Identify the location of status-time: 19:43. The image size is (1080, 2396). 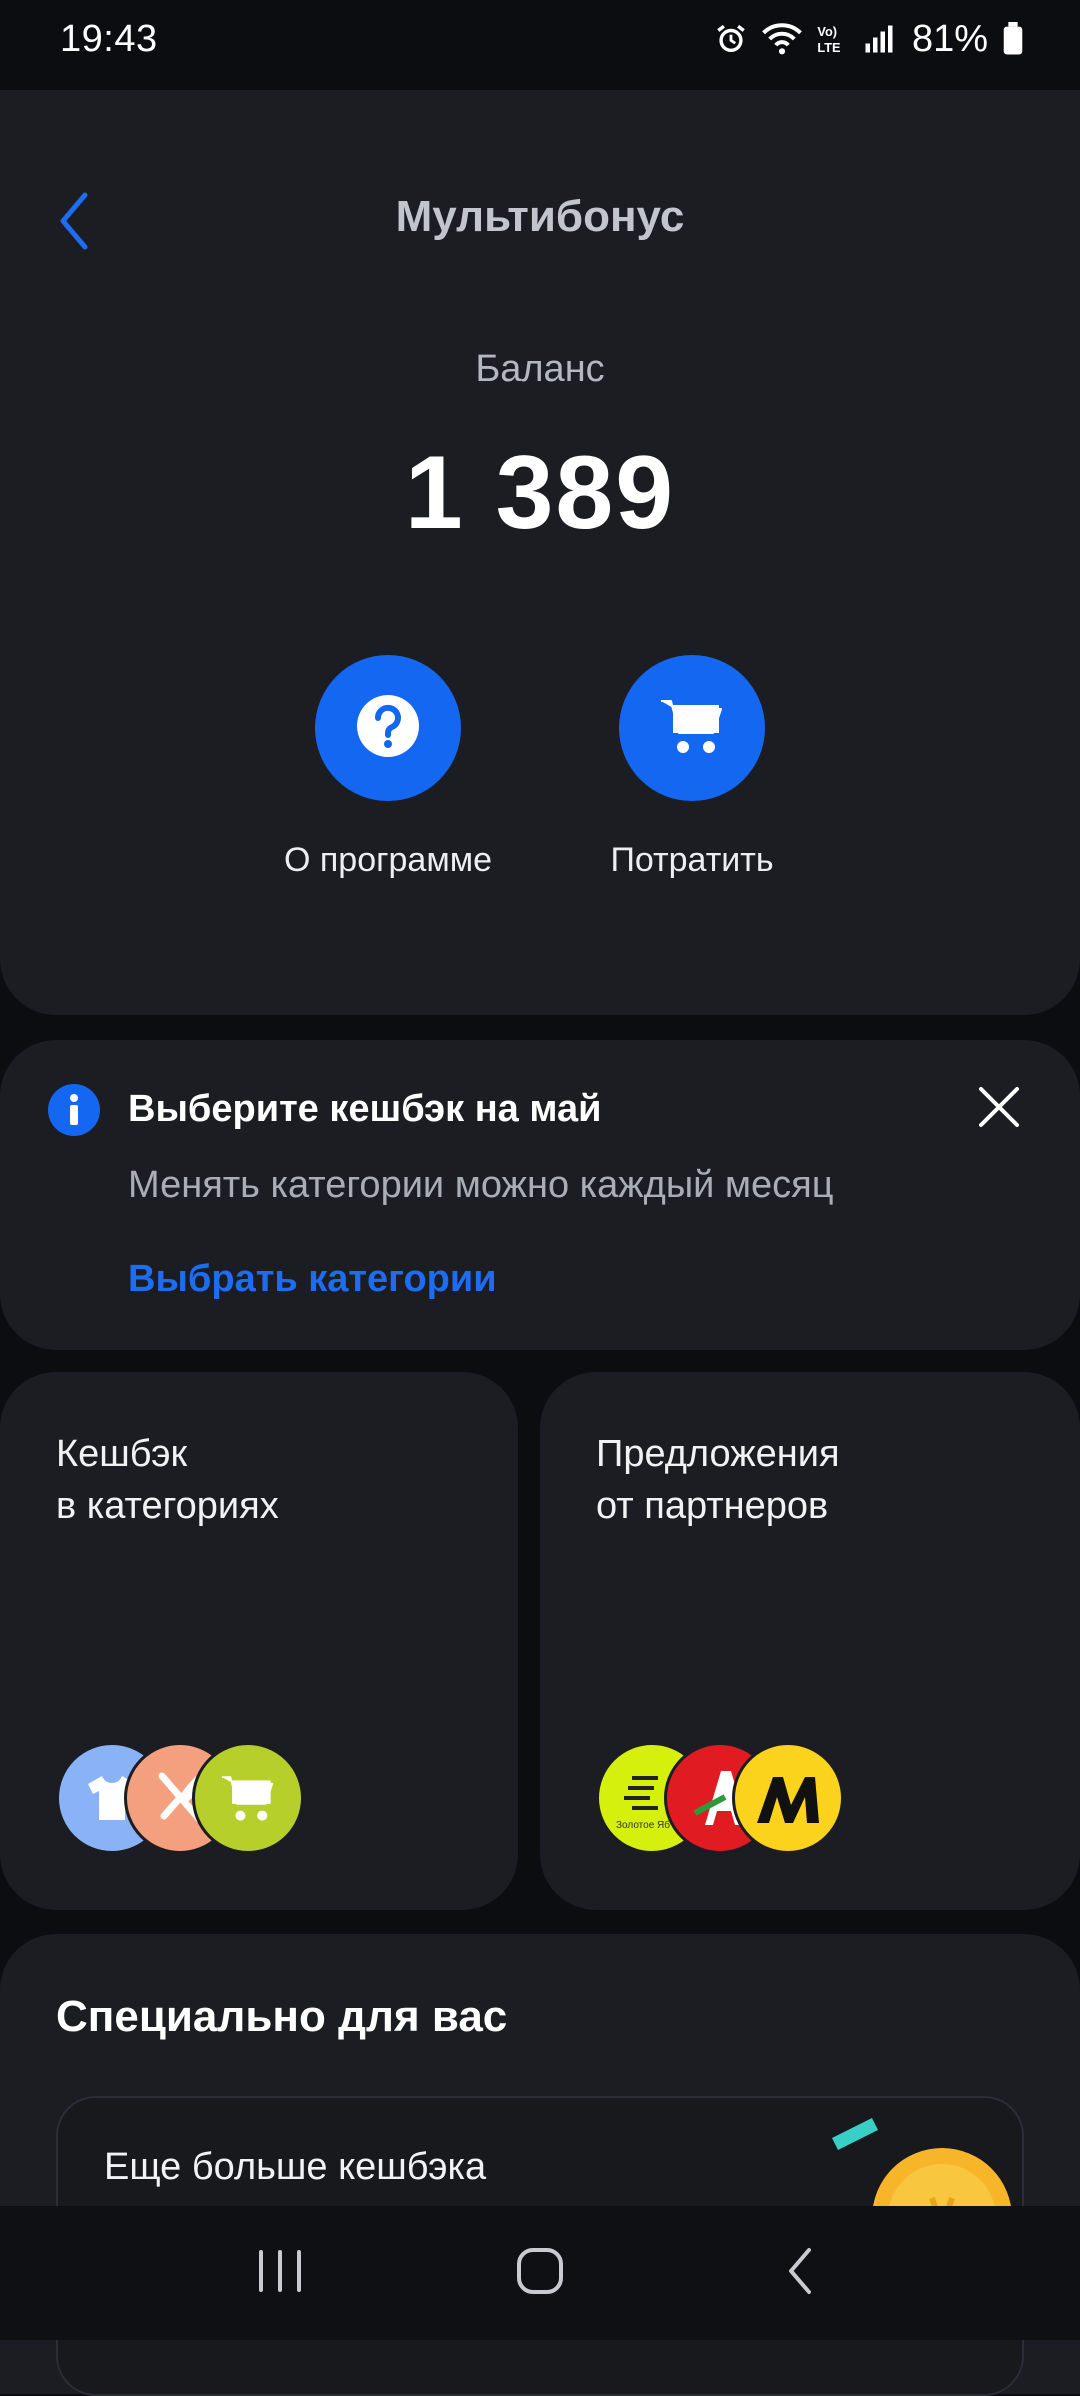
(109, 38).